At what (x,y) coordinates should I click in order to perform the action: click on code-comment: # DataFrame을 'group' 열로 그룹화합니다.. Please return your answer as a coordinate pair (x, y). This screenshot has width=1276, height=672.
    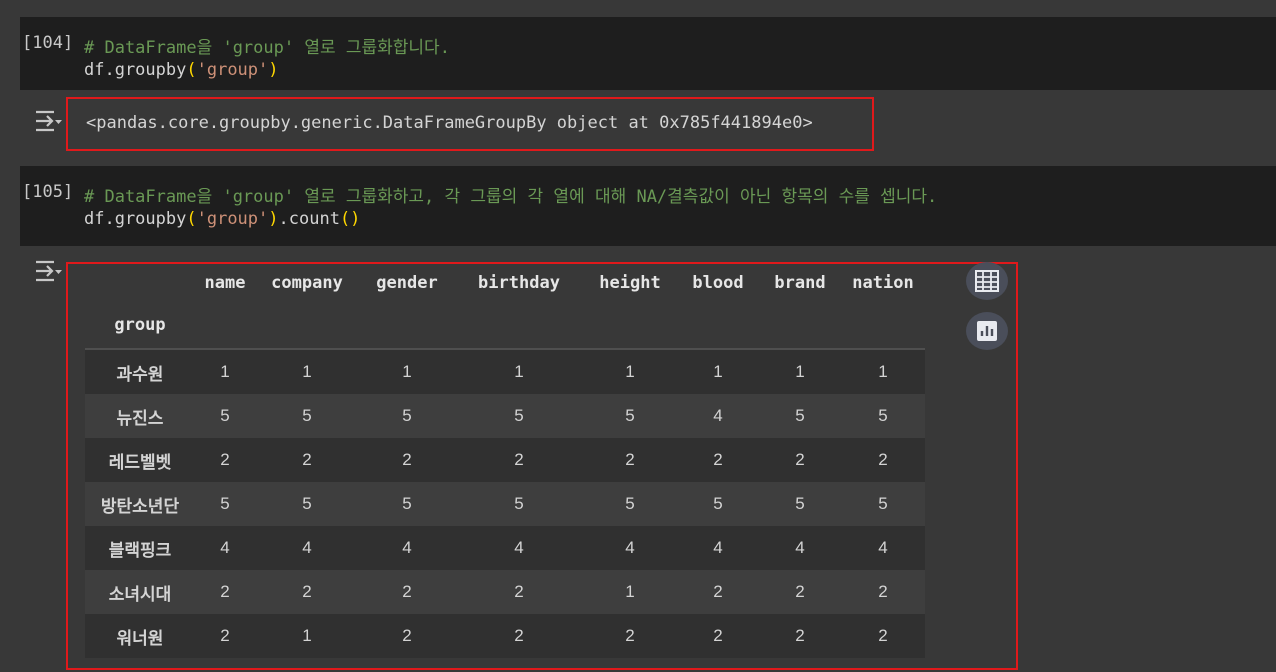
    Looking at the image, I should click on (267, 48).